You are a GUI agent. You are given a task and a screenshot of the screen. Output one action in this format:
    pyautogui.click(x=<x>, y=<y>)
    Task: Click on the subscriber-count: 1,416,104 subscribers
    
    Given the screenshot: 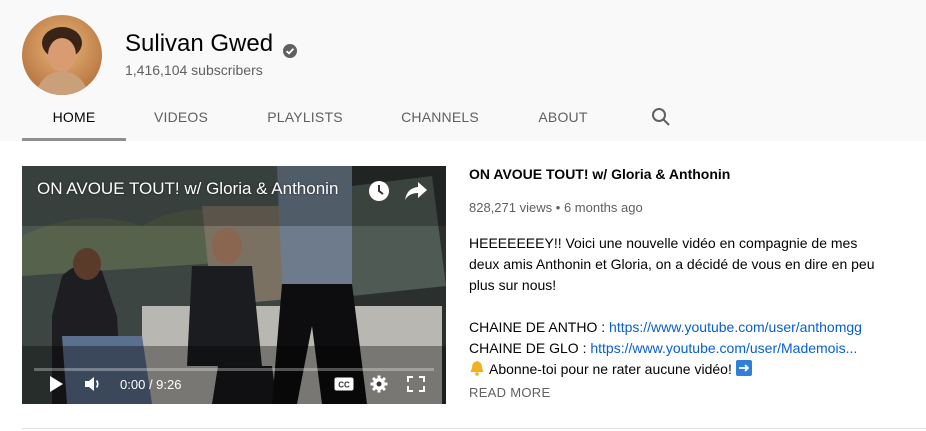 What is the action you would take?
    pyautogui.click(x=194, y=70)
    